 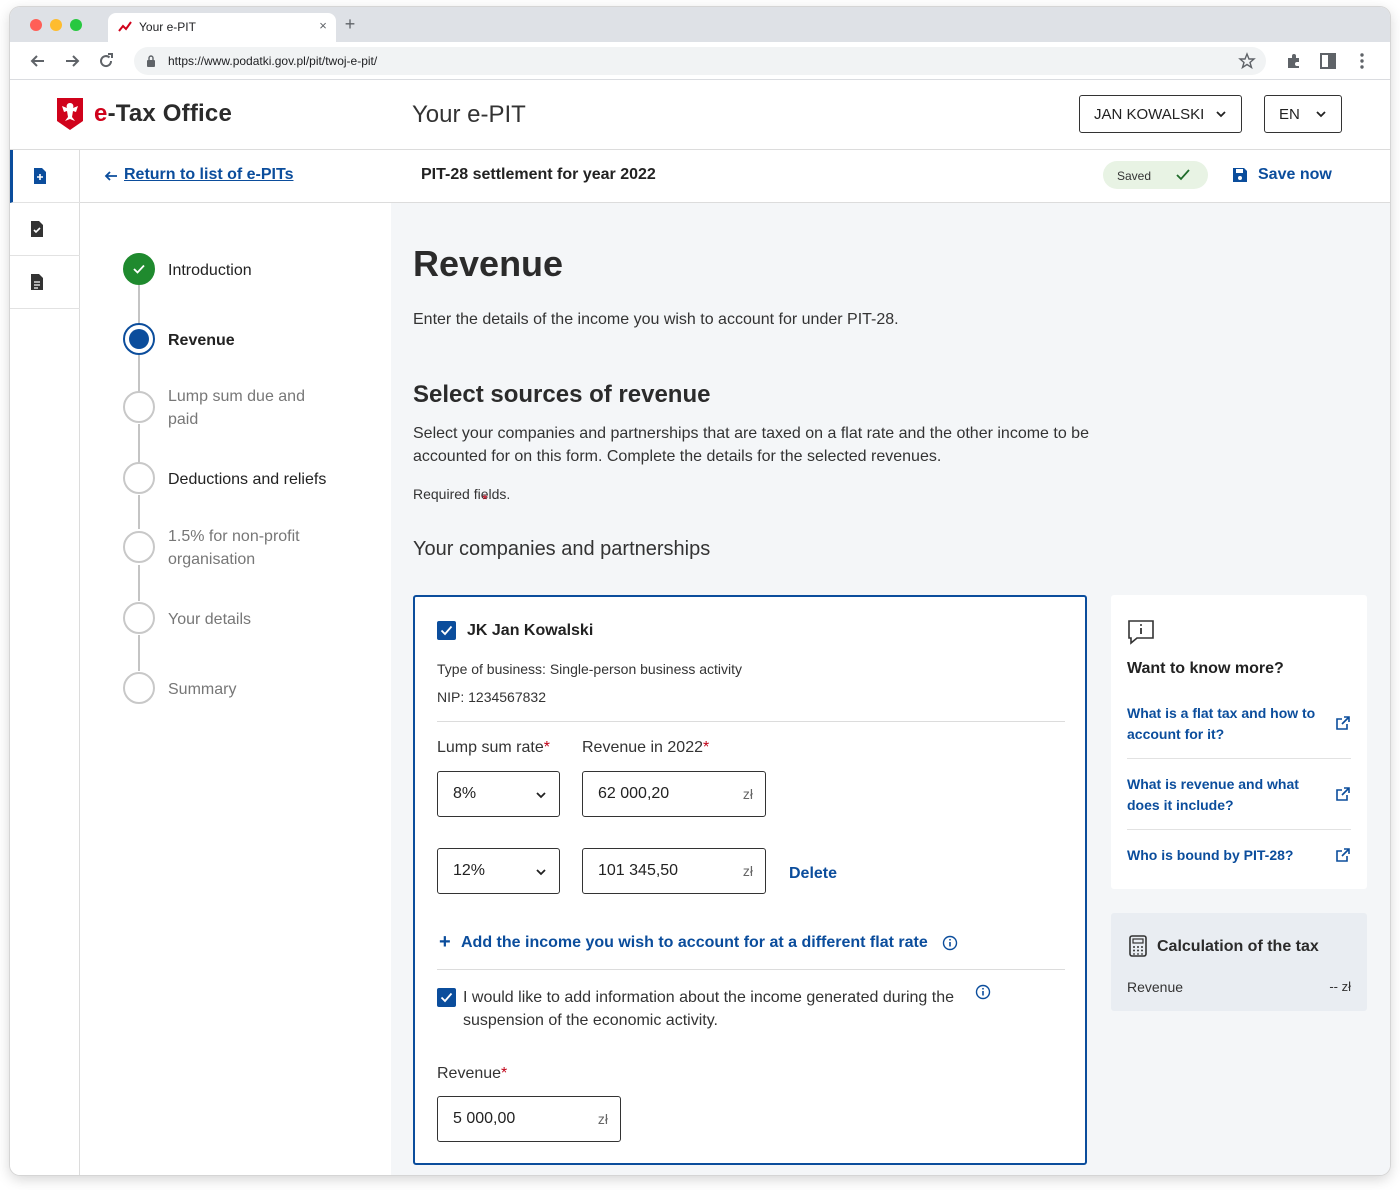 I want to click on suspension-revenue-label-text: Revenue, so click(x=469, y=1073).